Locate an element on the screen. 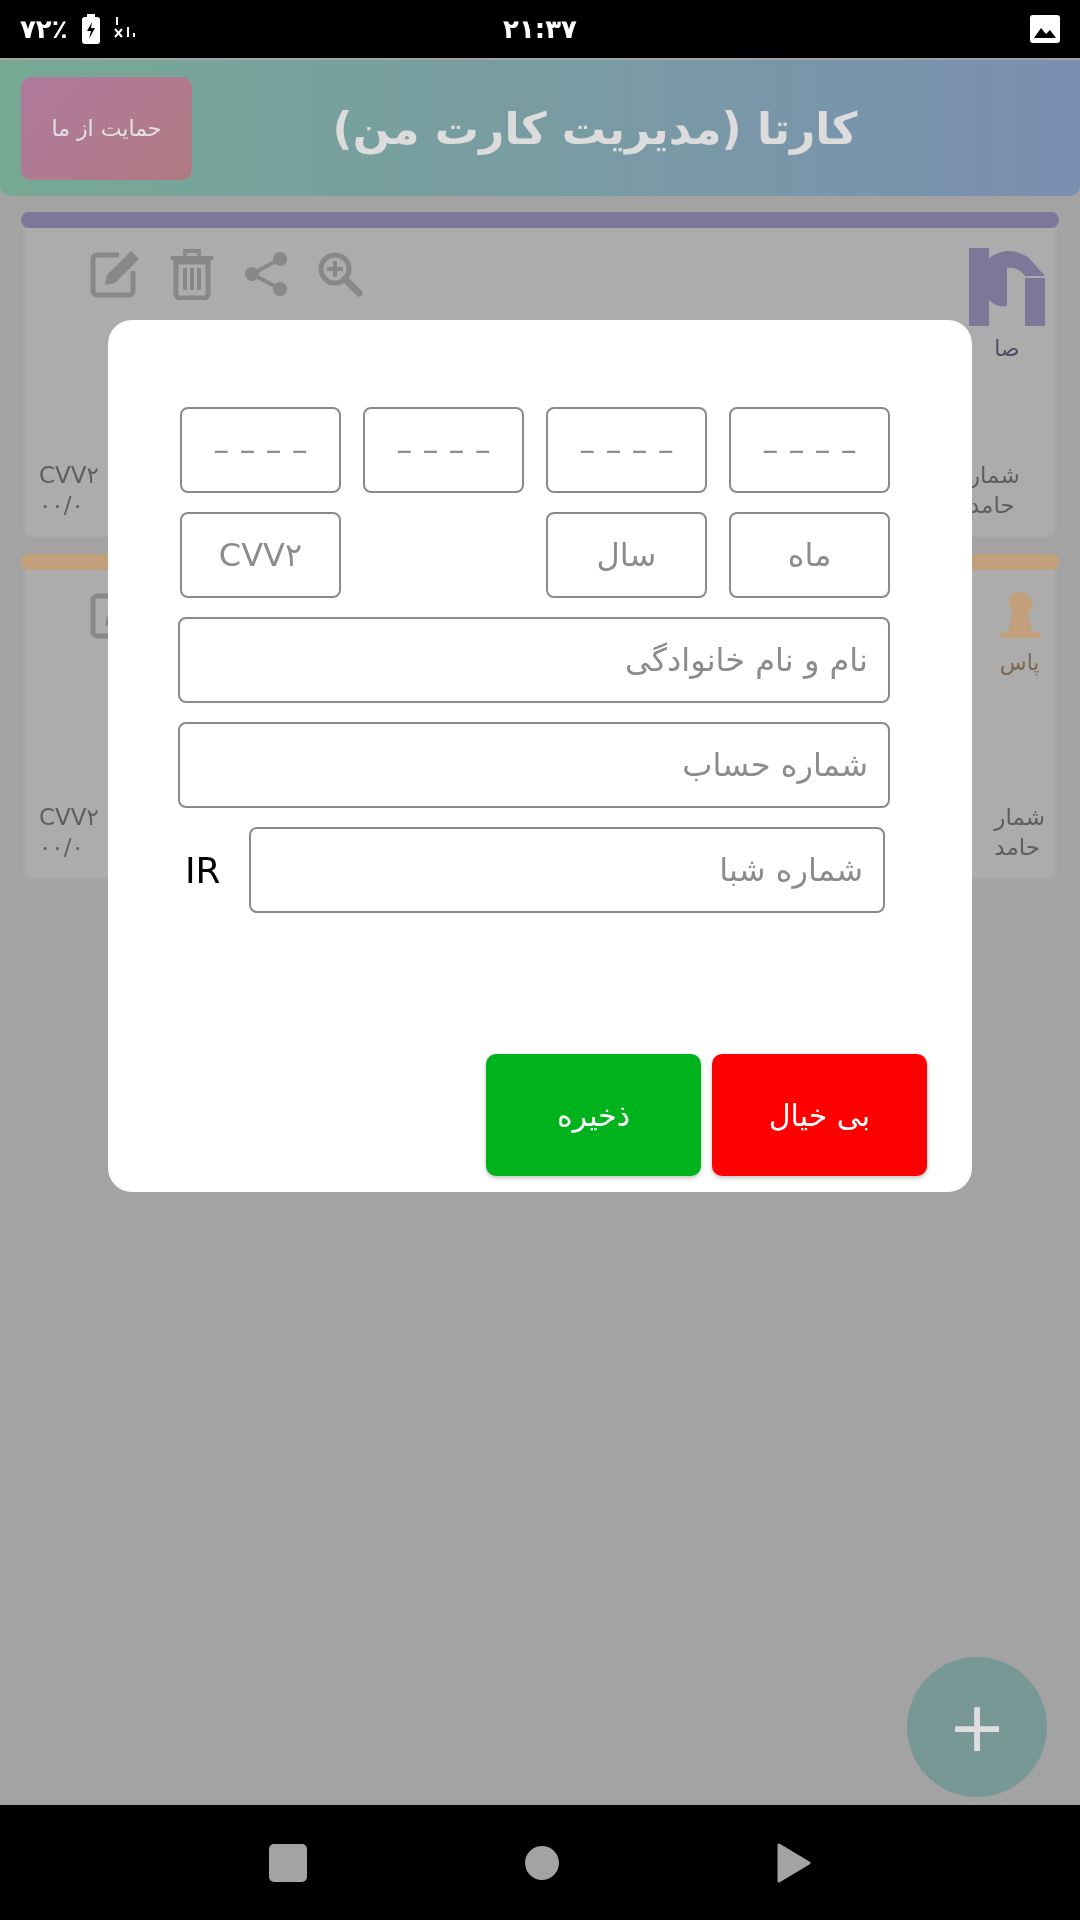 This screenshot has width=1080, height=1920. app-title: کارتا (مدیریت کارت من) is located at coordinates (595, 128).